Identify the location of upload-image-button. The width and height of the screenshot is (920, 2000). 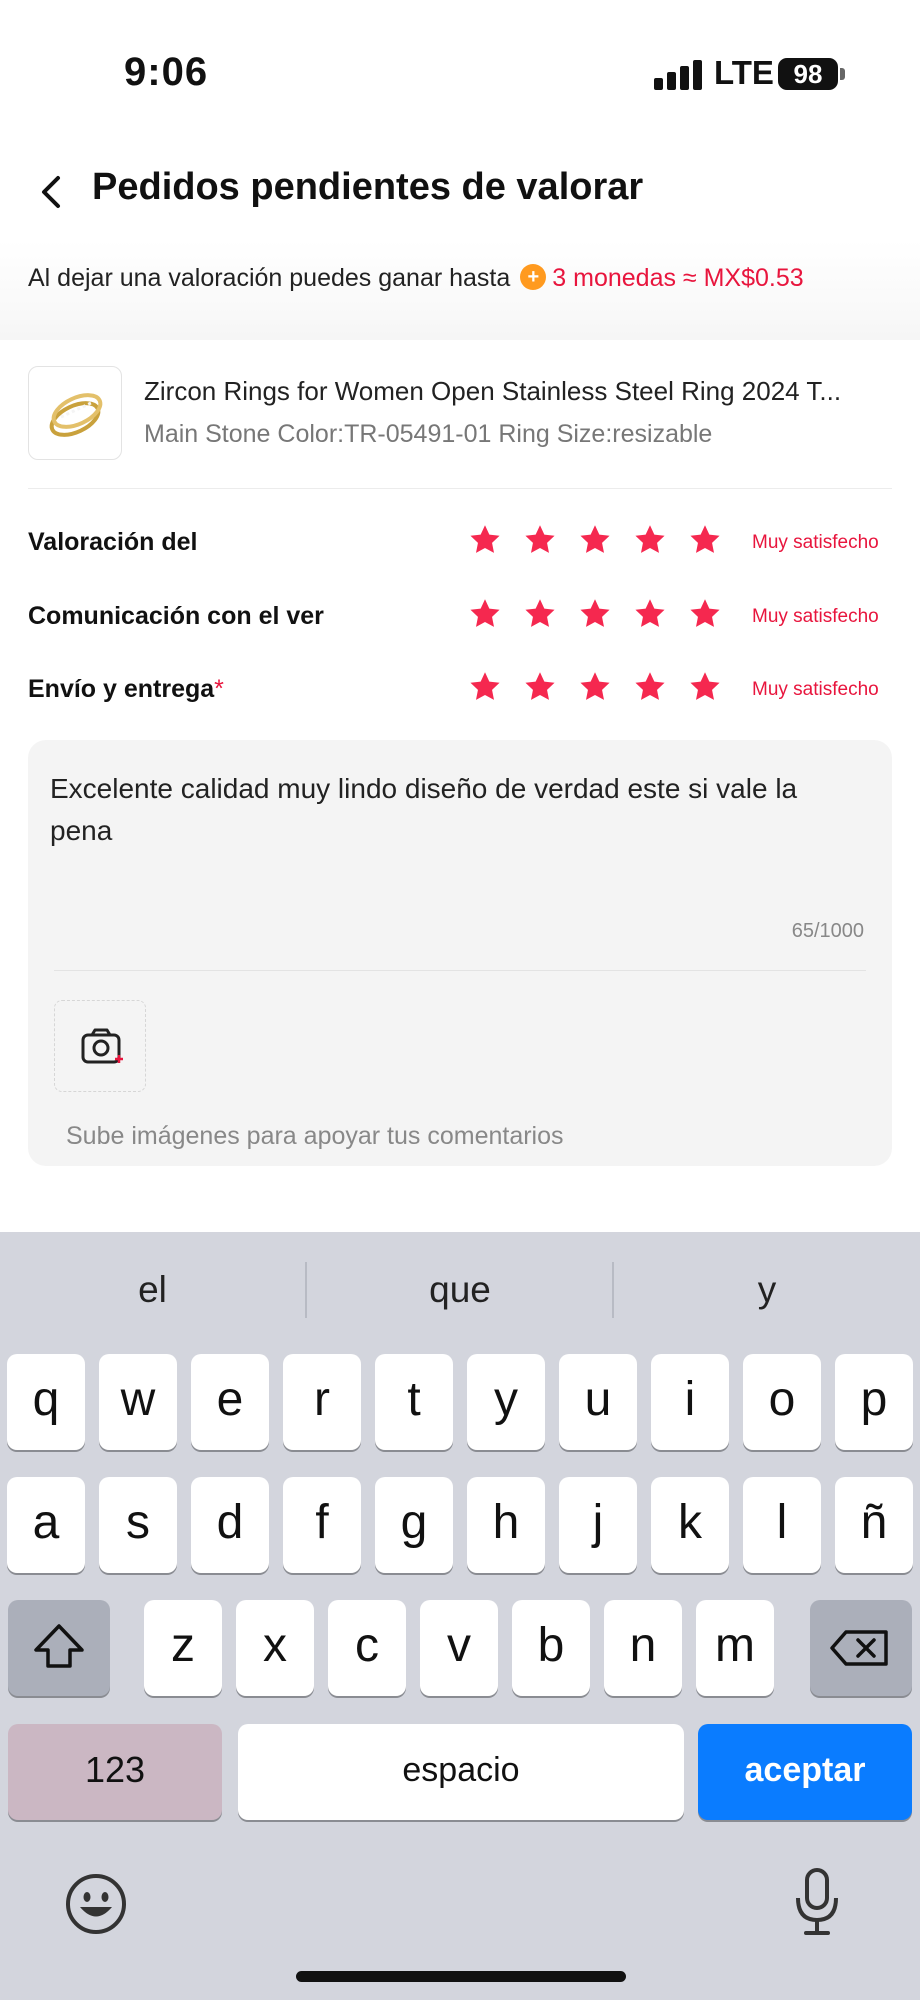
(100, 1046).